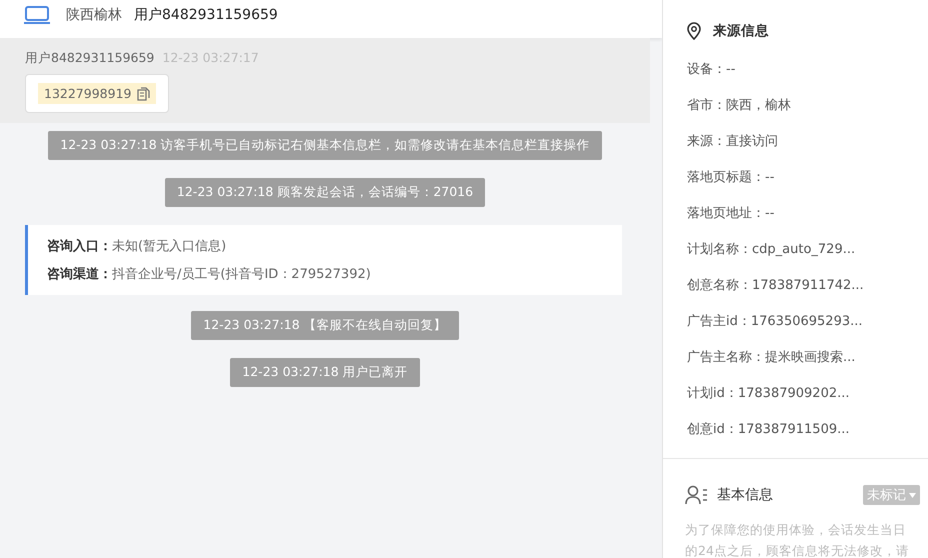 This screenshot has width=928, height=558. Describe the element at coordinates (88, 93) in the screenshot. I see `phone-number: 13227998919` at that location.